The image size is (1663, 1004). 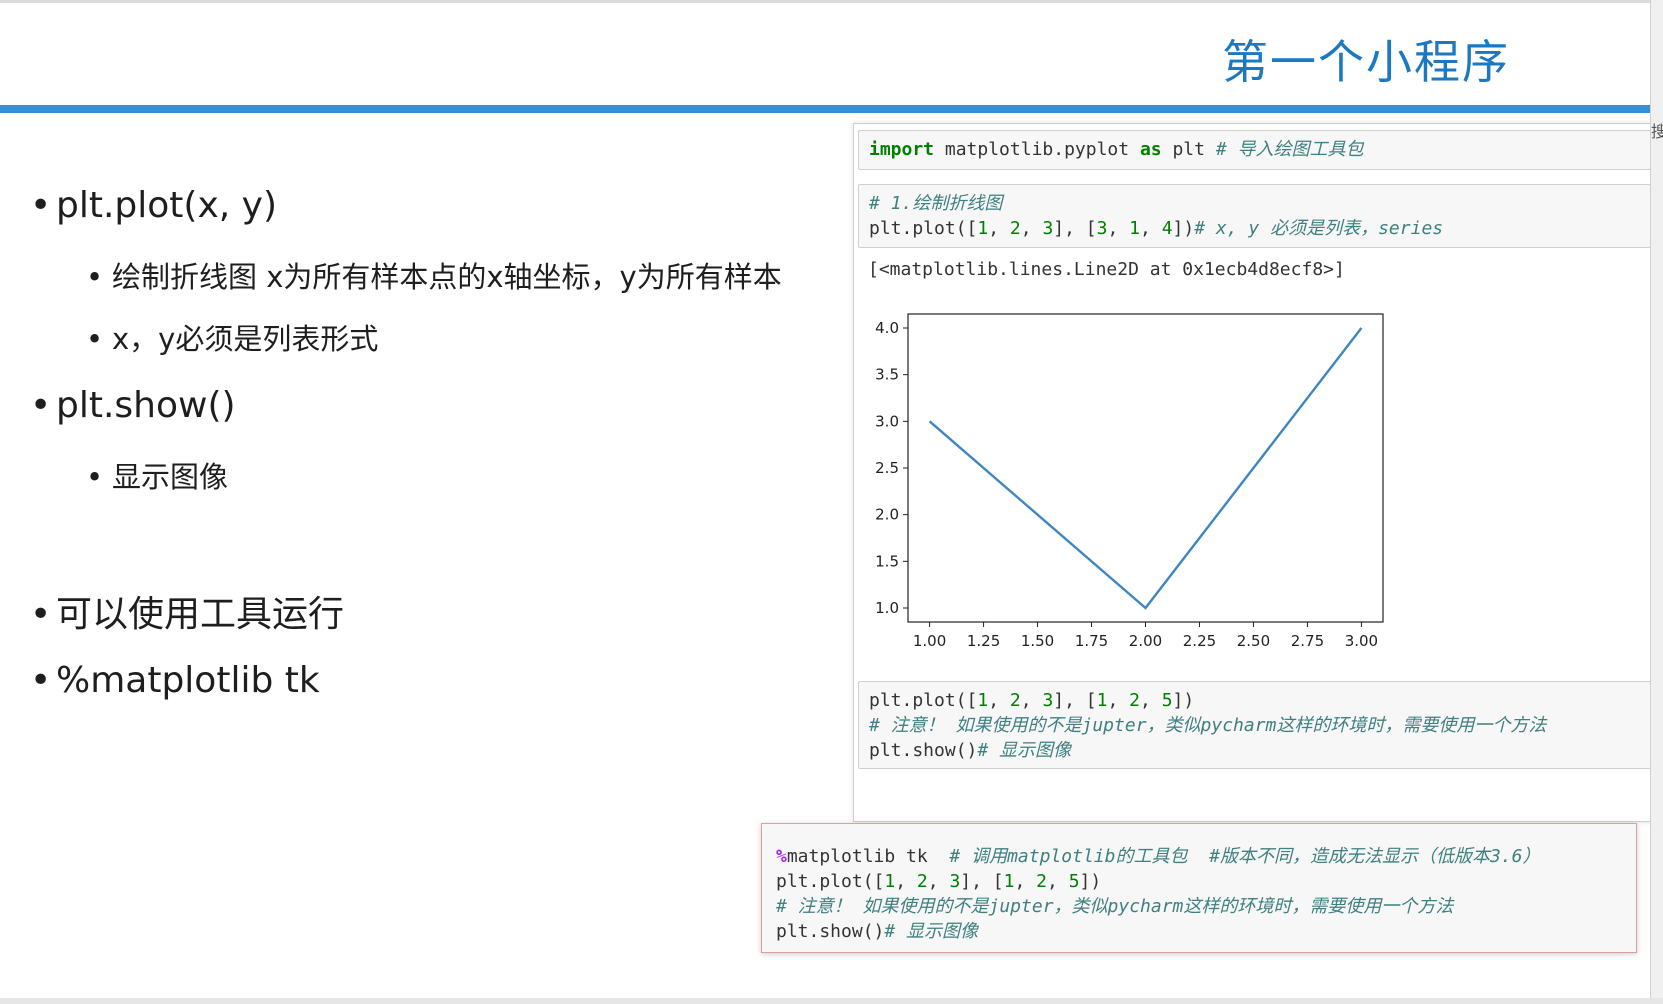 I want to click on keyword-as: as, so click(x=1150, y=149).